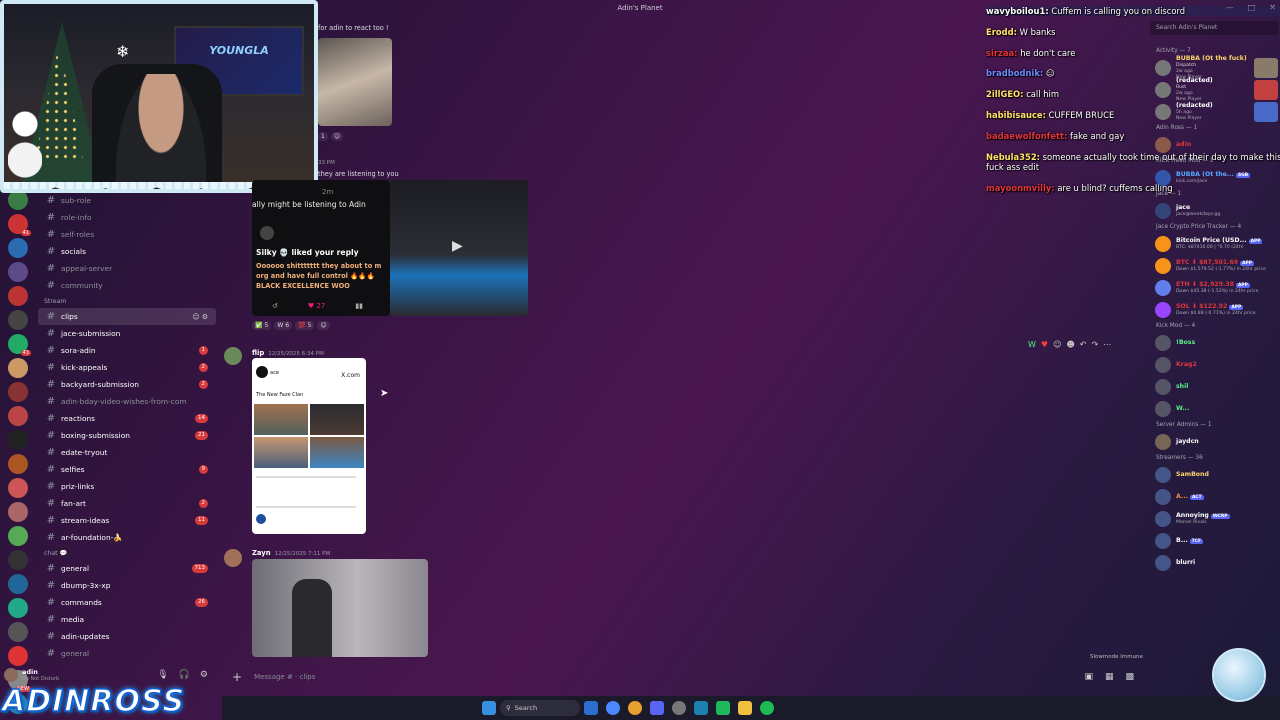 The image size is (1280, 720). Describe the element at coordinates (1214, 563) in the screenshot. I see `member-row: blurri` at that location.